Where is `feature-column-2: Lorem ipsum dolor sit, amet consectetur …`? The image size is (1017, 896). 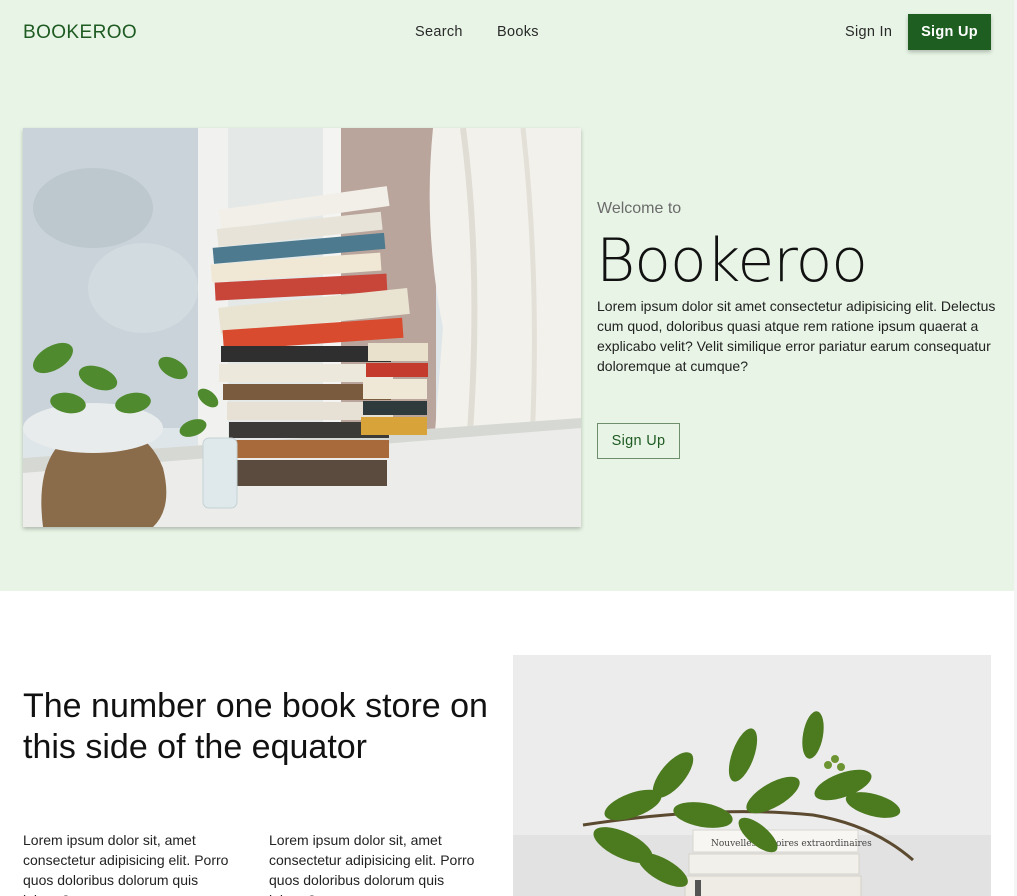
feature-column-2: Lorem ipsum dolor sit, amet consectetur … is located at coordinates (372, 864).